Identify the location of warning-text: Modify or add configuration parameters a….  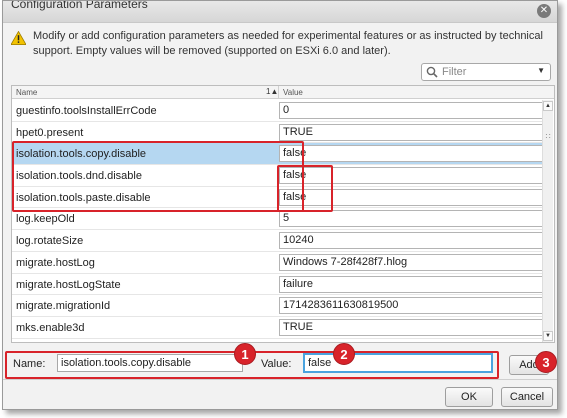
(288, 43).